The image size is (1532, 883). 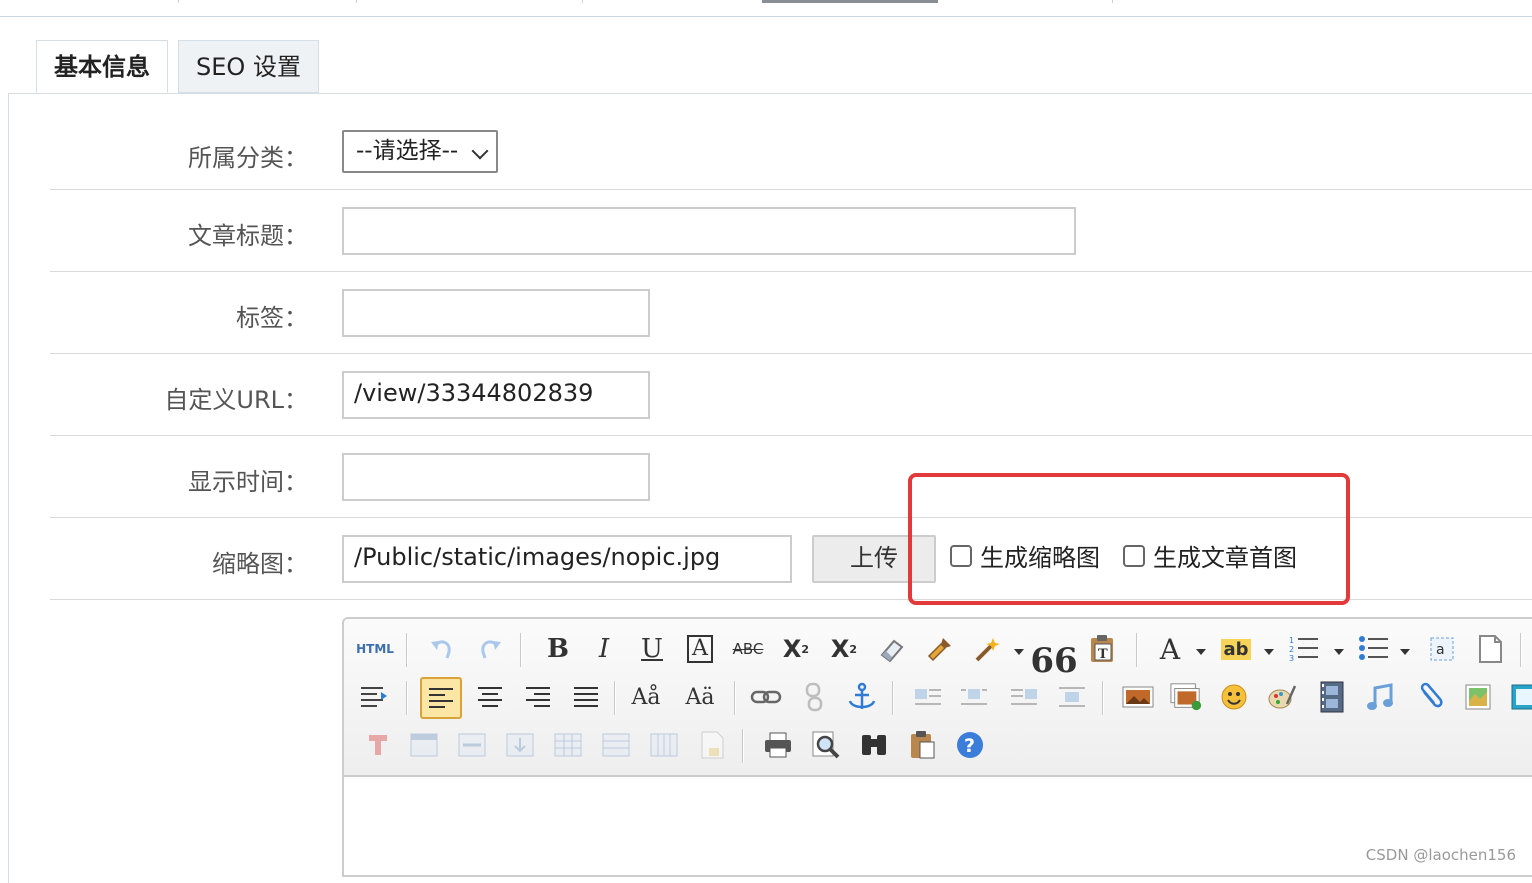 I want to click on unordered-list-icon, so click(x=1374, y=649).